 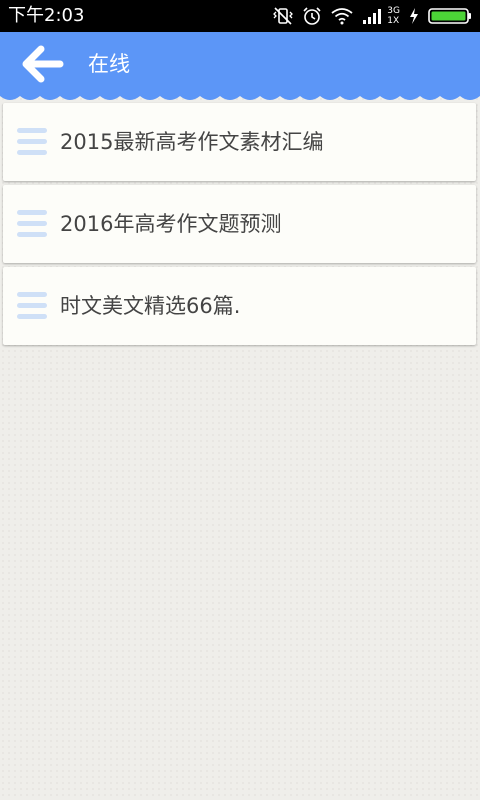 I want to click on vibrate-off-icon, so click(x=283, y=16).